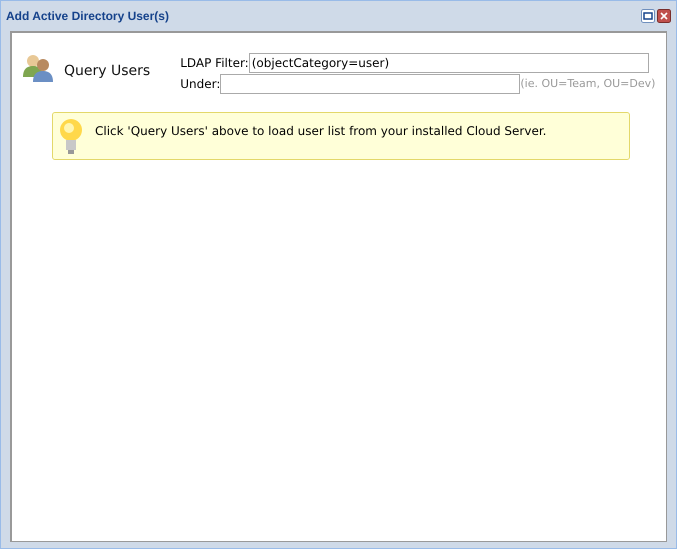 This screenshot has height=549, width=677. What do you see at coordinates (214, 63) in the screenshot?
I see `field-label: LDAP Filter:` at bounding box center [214, 63].